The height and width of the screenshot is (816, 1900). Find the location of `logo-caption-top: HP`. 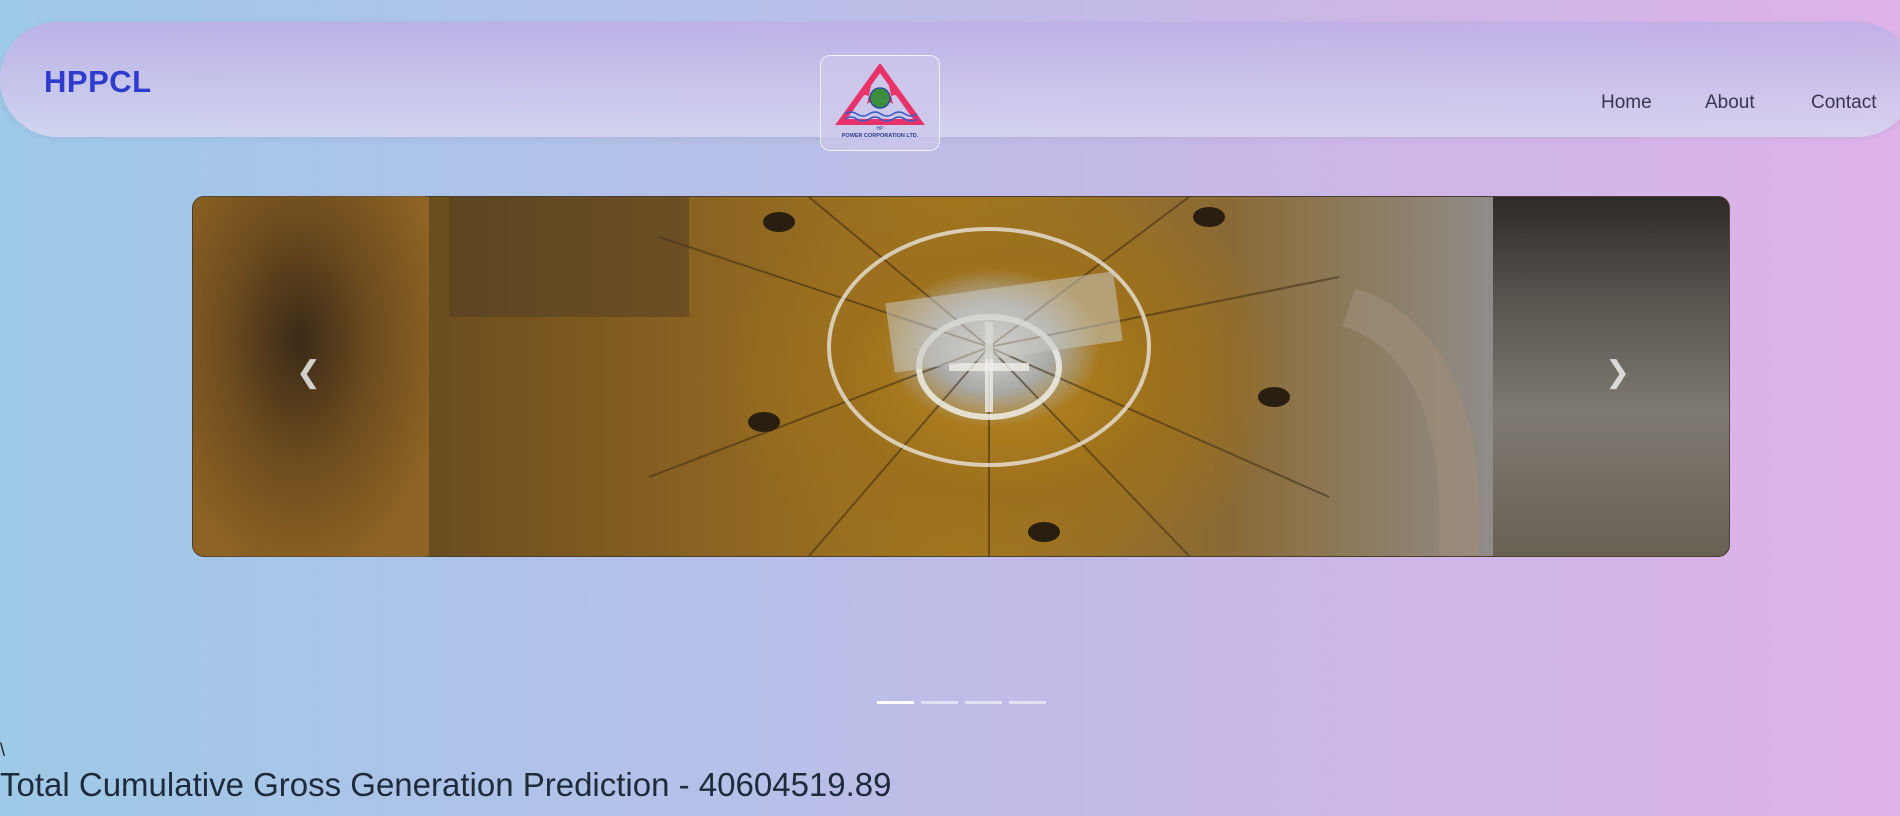

logo-caption-top: HP is located at coordinates (881, 129).